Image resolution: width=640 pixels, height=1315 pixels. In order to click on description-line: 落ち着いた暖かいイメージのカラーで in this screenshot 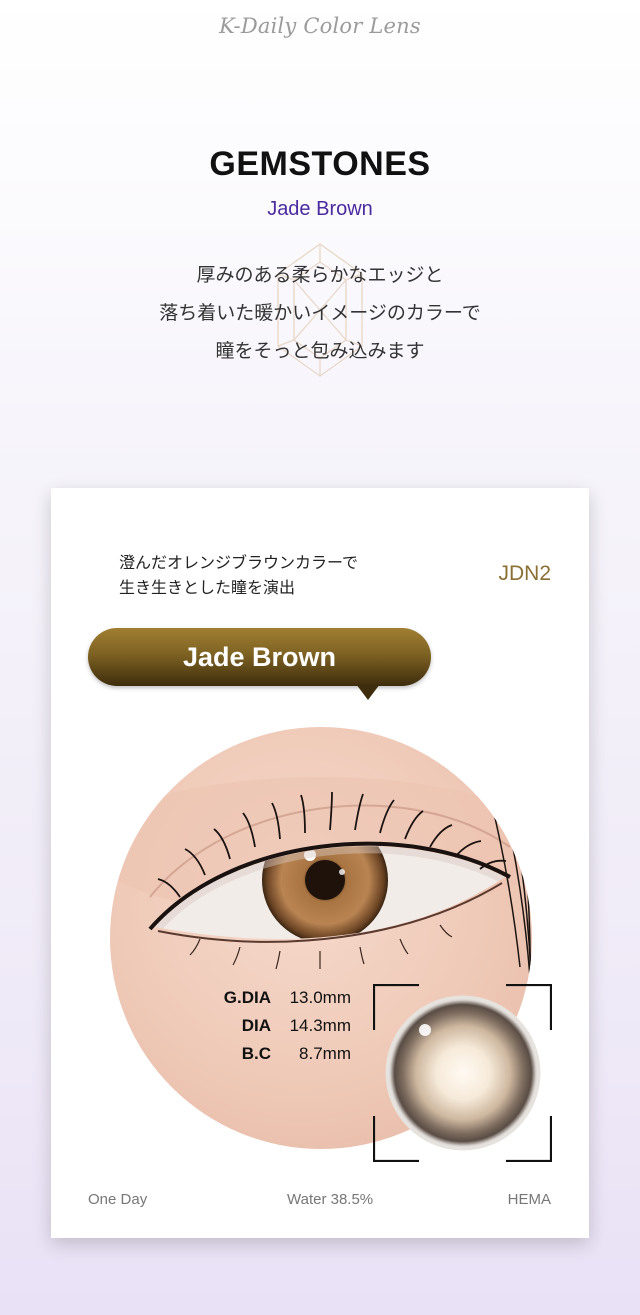, I will do `click(320, 313)`.